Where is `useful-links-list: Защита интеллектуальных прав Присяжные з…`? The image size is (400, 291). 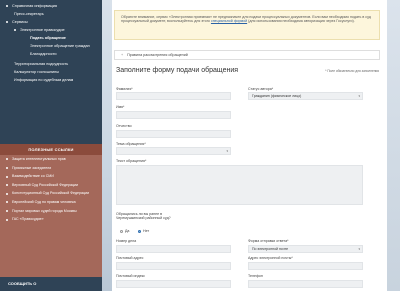 useful-links-list: Защита интеллектуальных прав Присяжные з… is located at coordinates (51, 216).